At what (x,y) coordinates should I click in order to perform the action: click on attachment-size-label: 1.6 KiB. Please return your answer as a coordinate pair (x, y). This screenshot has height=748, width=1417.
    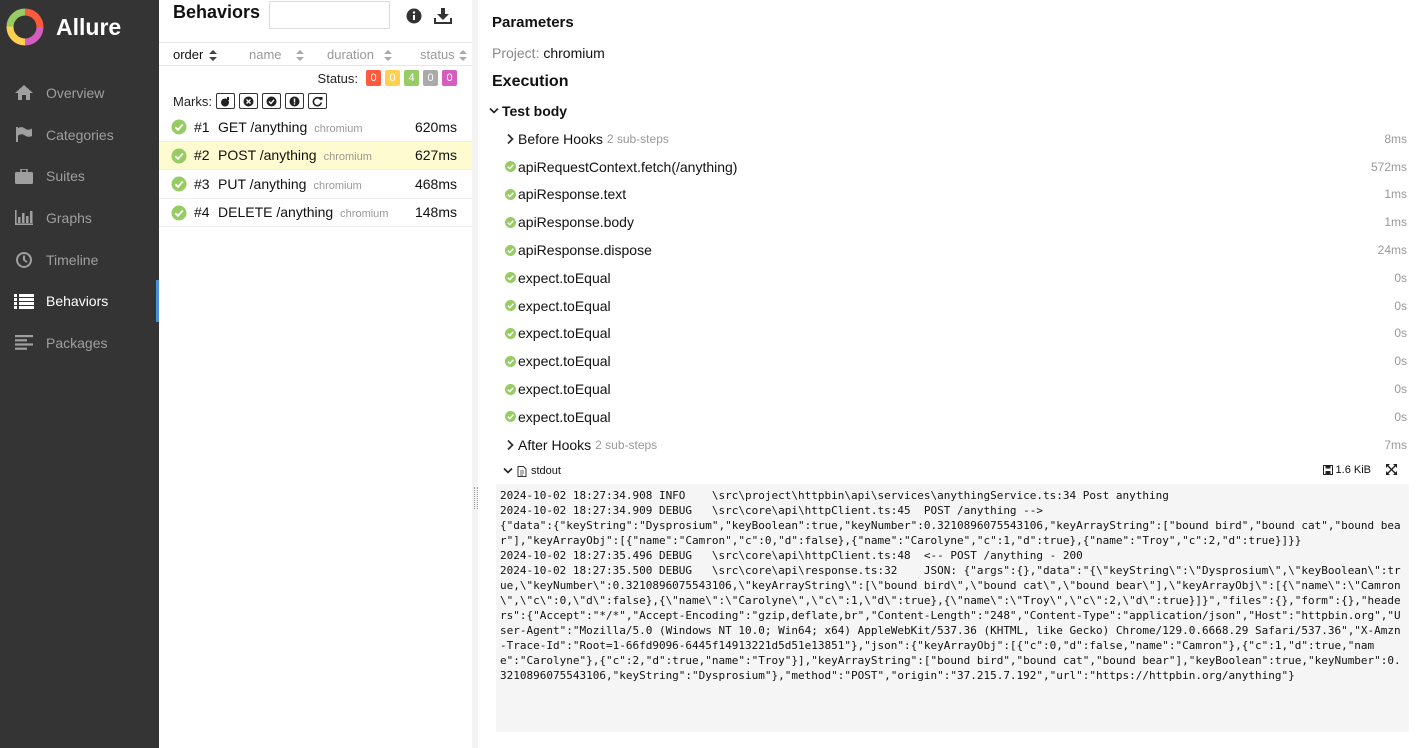
    Looking at the image, I should click on (1353, 470).